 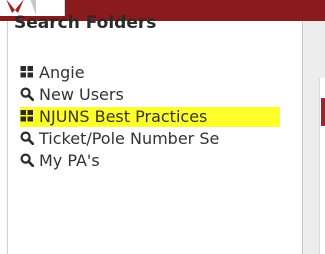 What do you see at coordinates (129, 138) in the screenshot?
I see `folder-label: Ticket/Pole Number Se` at bounding box center [129, 138].